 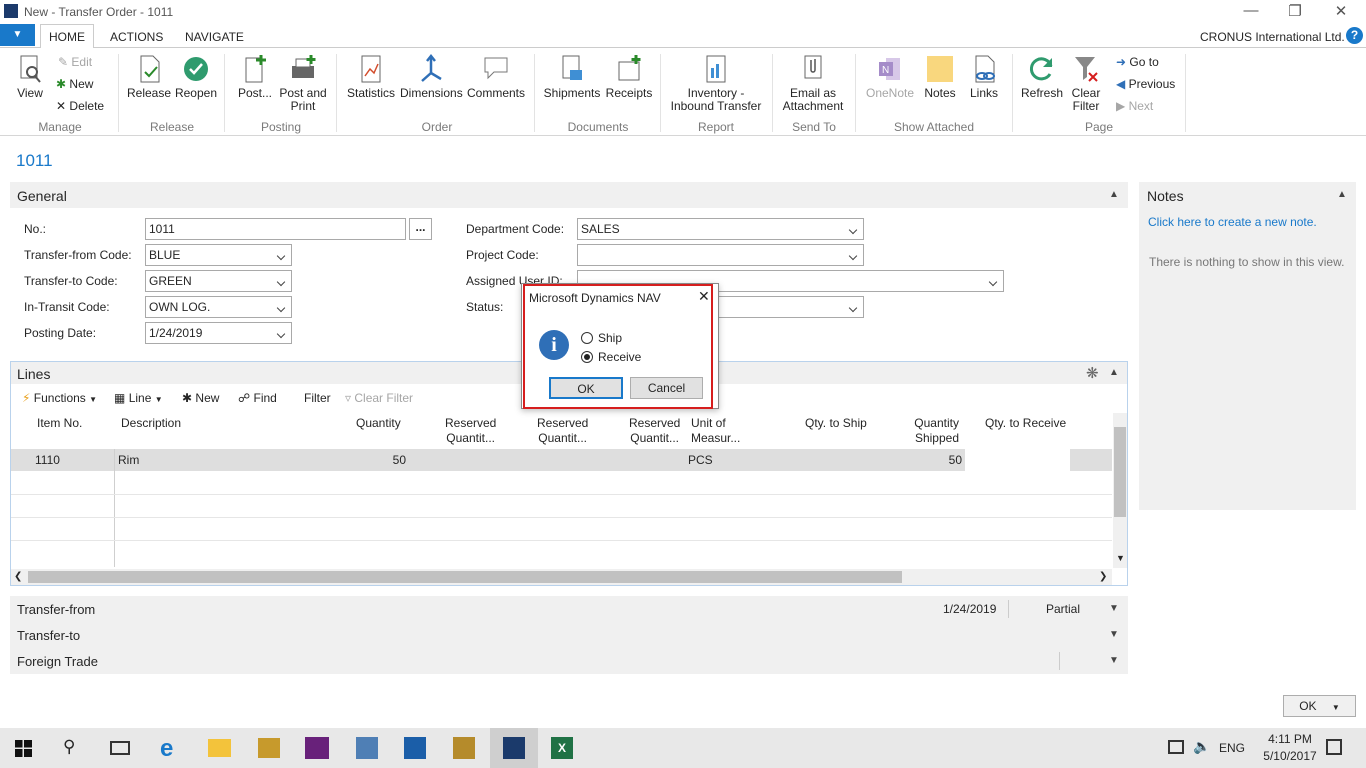 What do you see at coordinates (569, 635) in the screenshot?
I see `transfer-to-fasttab: Transfer-to ▼` at bounding box center [569, 635].